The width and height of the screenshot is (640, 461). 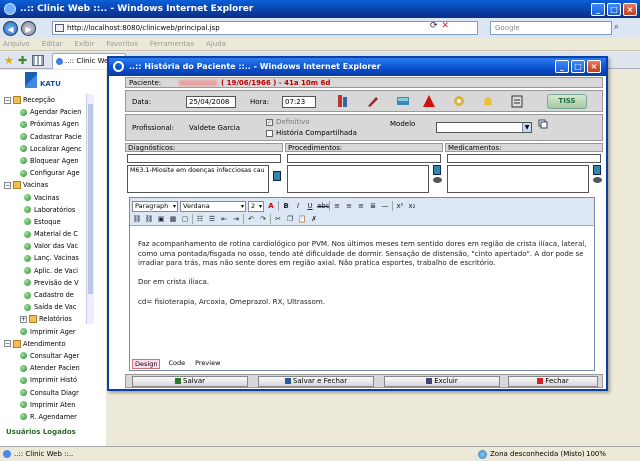 I want to click on add-favorites-icon: ✚, so click(x=22, y=60).